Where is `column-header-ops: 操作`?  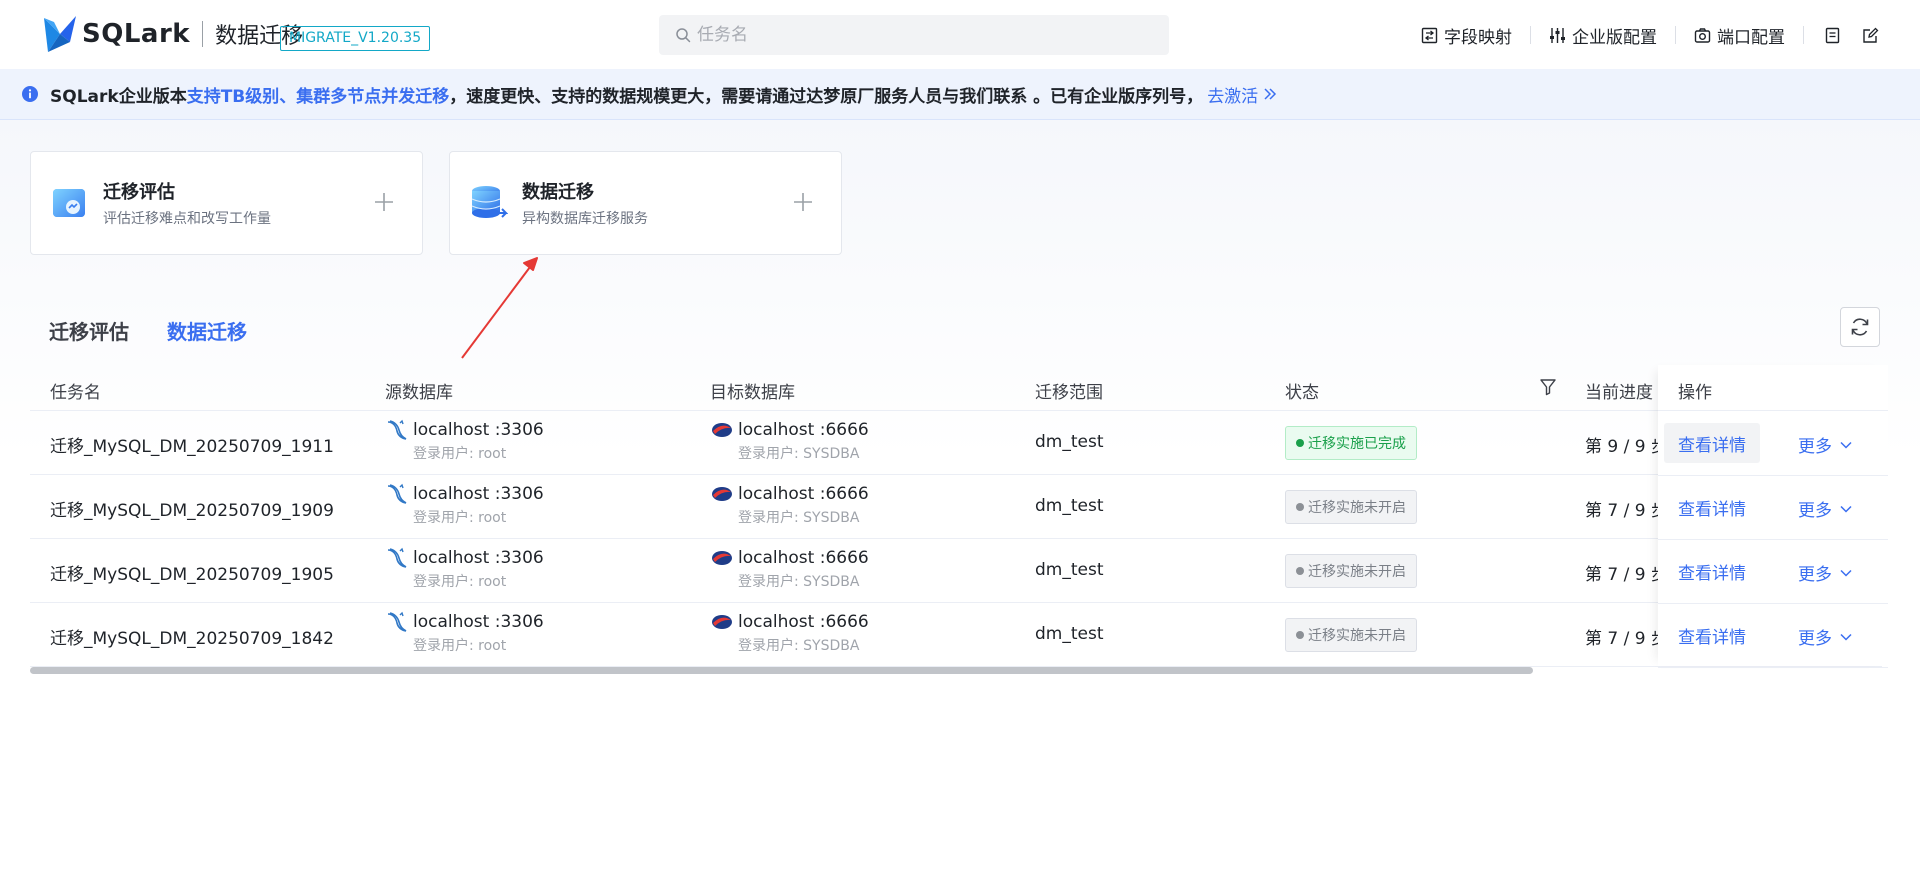 column-header-ops: 操作 is located at coordinates (1773, 388).